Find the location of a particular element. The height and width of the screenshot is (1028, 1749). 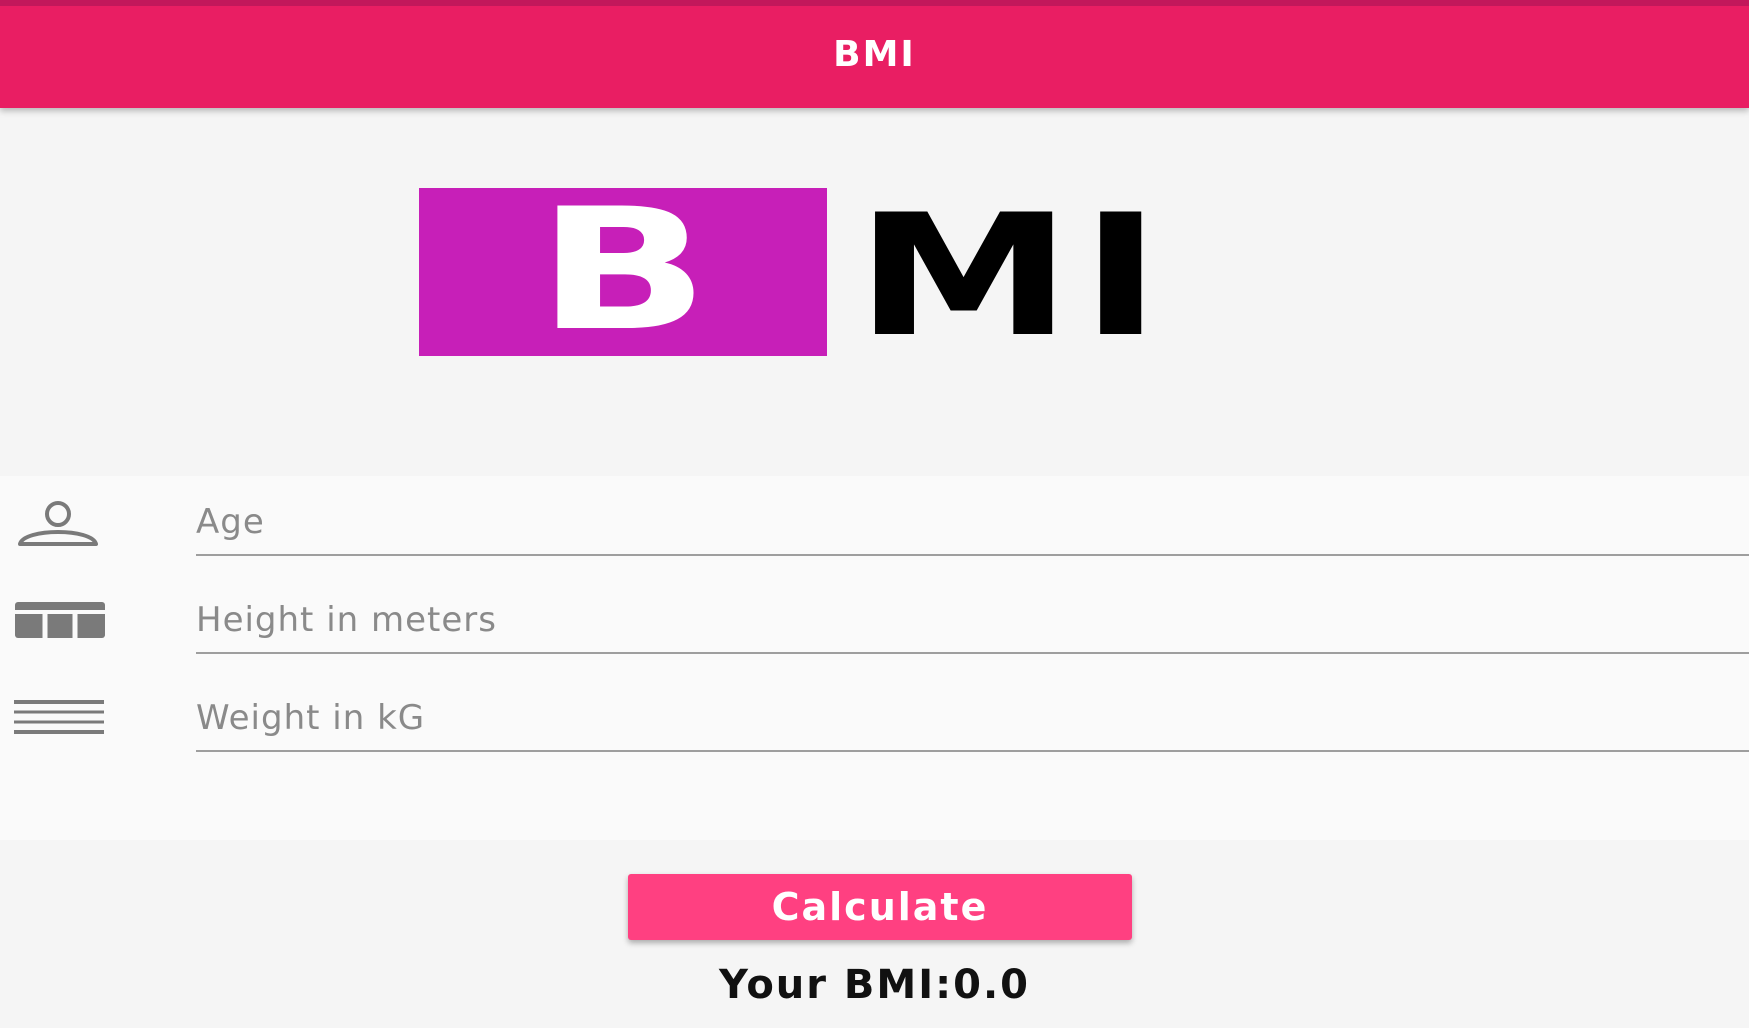

age-input is located at coordinates (972, 523).